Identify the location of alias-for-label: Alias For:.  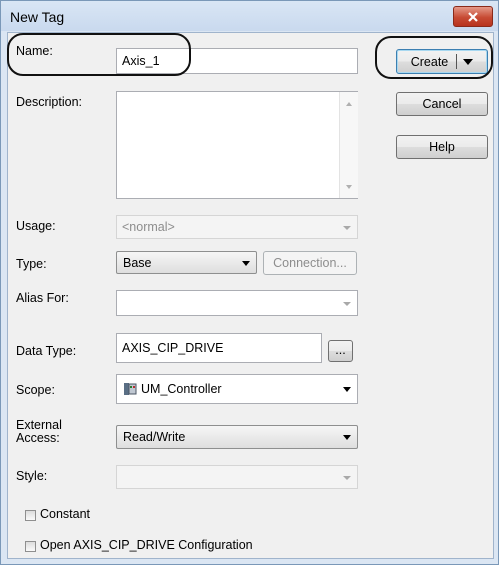
(42, 298).